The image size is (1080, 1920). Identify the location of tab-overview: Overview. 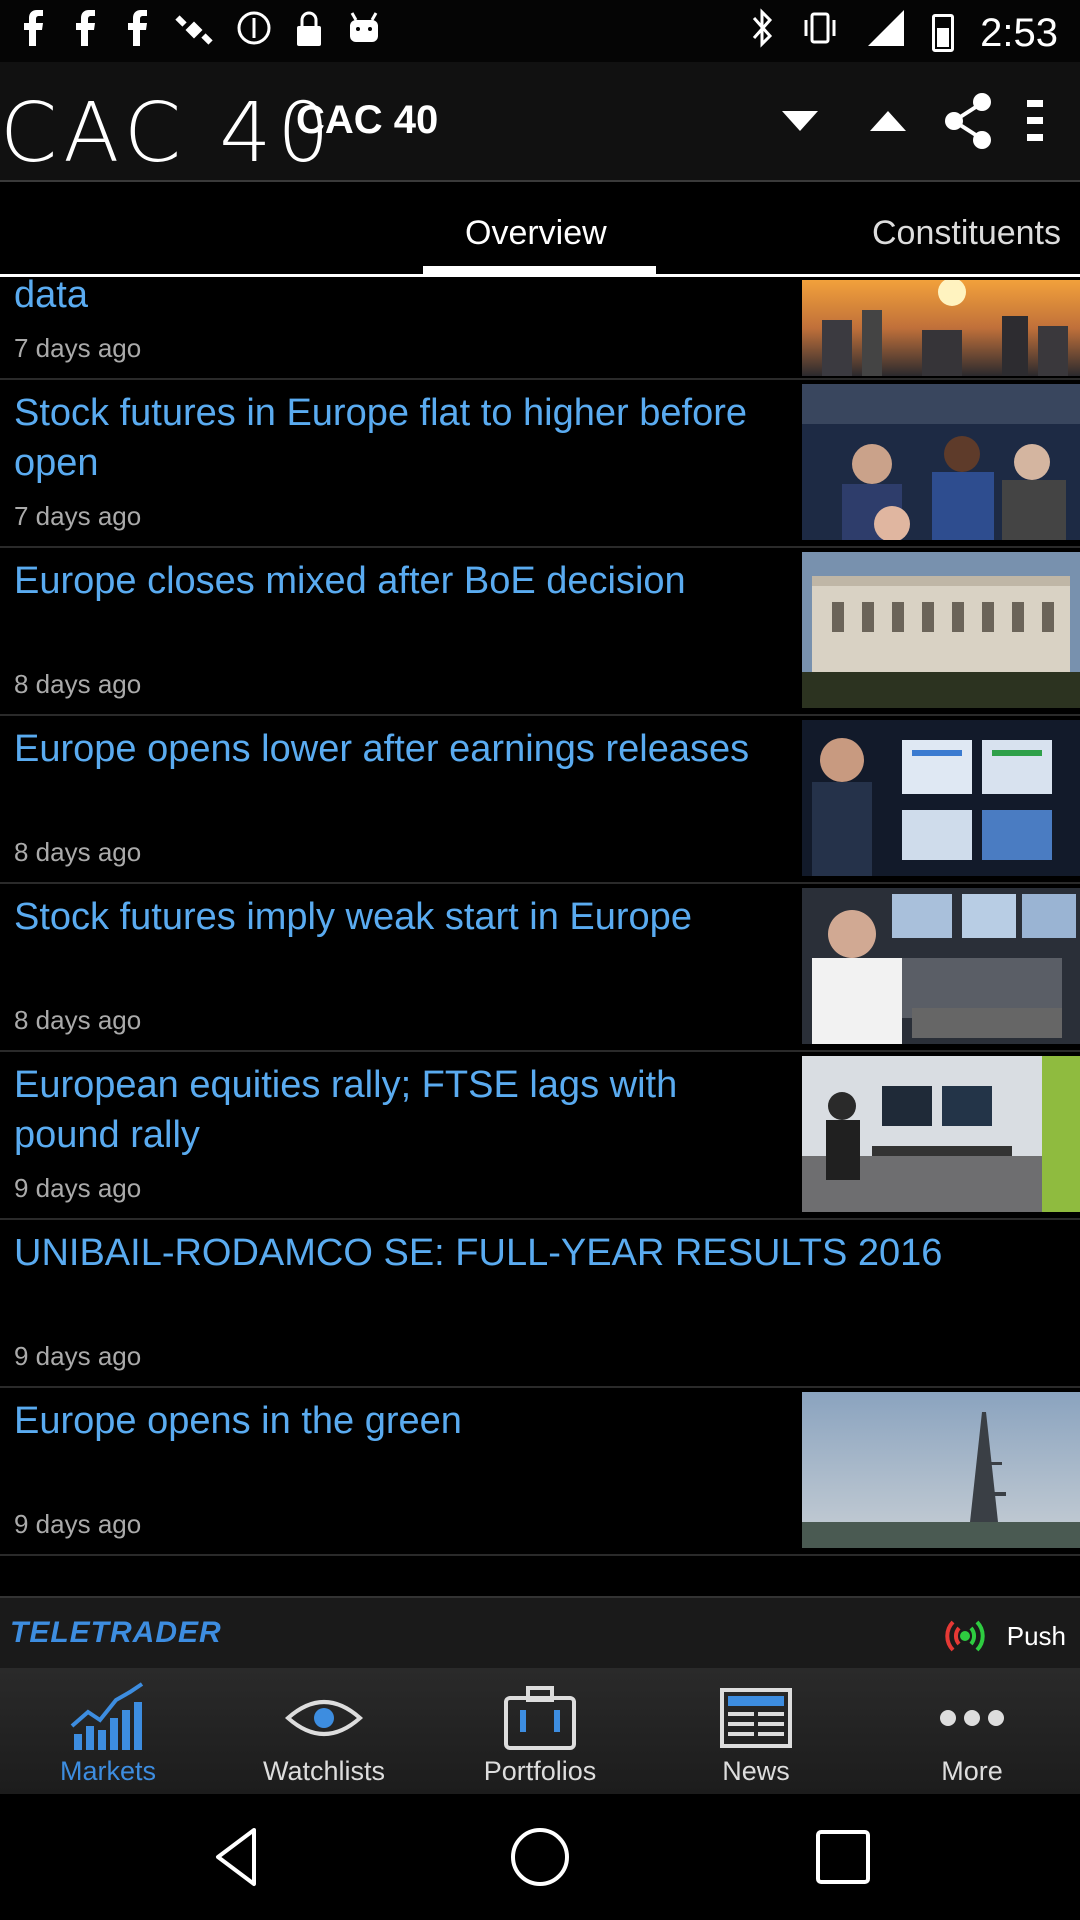
(536, 233).